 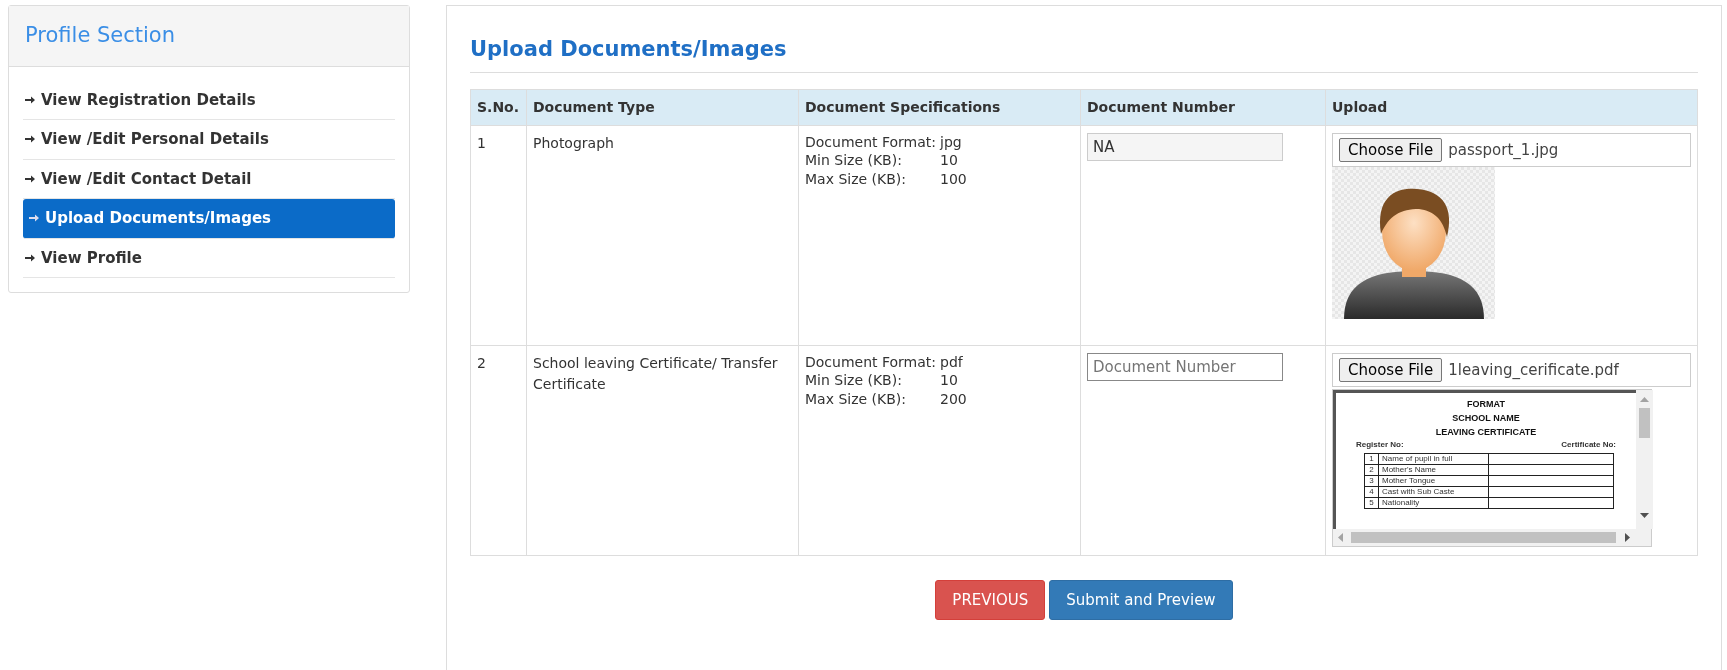 I want to click on spec-value: pdf, so click(x=952, y=362).